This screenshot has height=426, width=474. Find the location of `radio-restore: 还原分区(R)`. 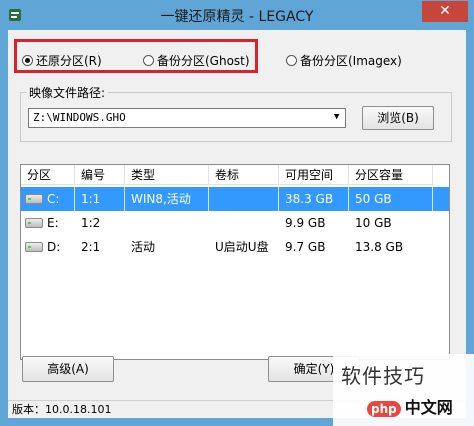

radio-restore: 还原分区(R) is located at coordinates (62, 60).